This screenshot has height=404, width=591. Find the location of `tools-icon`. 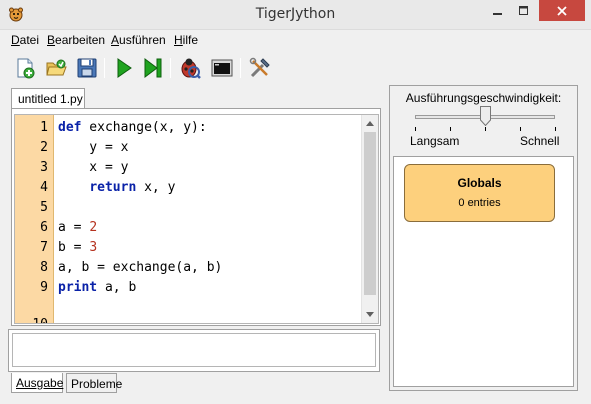

tools-icon is located at coordinates (259, 67).